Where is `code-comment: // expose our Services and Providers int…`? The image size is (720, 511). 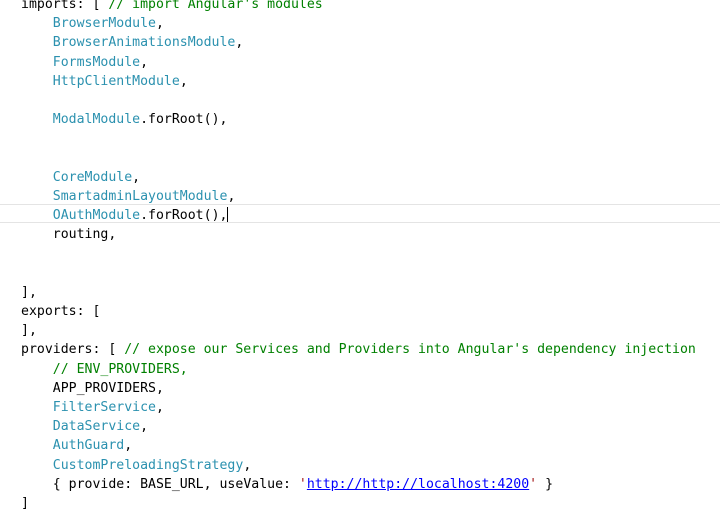 code-comment: // expose our Services and Providers int… is located at coordinates (410, 350).